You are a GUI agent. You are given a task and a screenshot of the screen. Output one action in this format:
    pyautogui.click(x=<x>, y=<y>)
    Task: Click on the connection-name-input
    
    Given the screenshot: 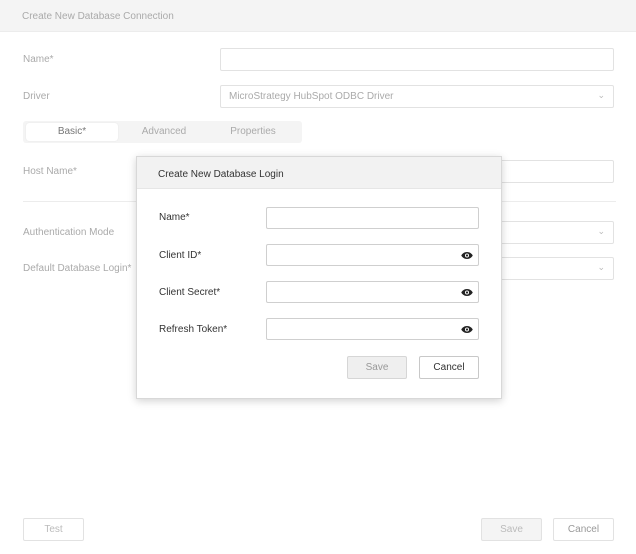 What is the action you would take?
    pyautogui.click(x=417, y=59)
    